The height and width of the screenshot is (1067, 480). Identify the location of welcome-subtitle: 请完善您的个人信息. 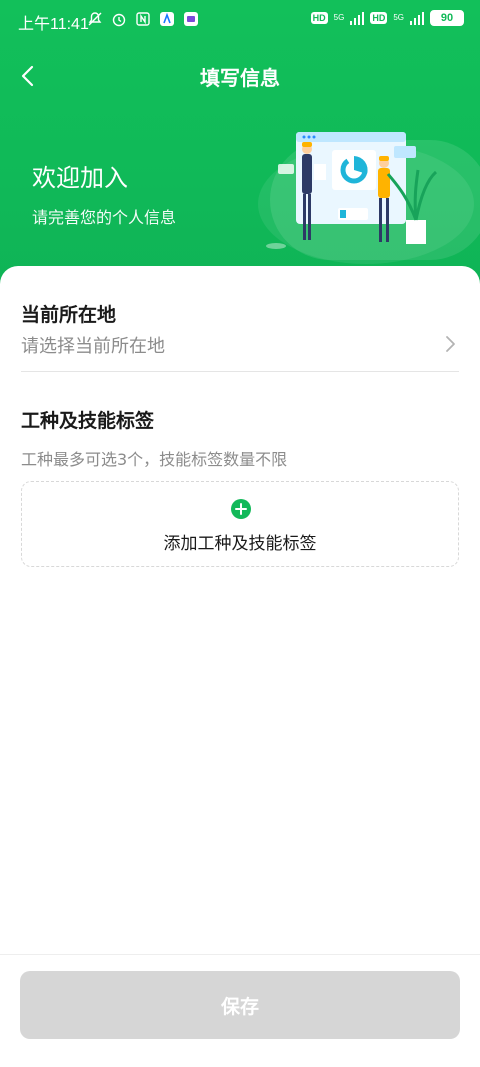
(104, 217).